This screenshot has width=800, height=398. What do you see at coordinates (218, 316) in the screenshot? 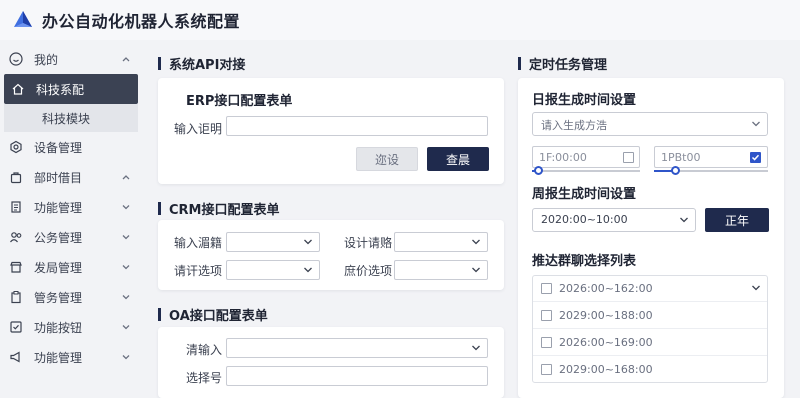
I see `section-title-text: OA接口配置表单` at bounding box center [218, 316].